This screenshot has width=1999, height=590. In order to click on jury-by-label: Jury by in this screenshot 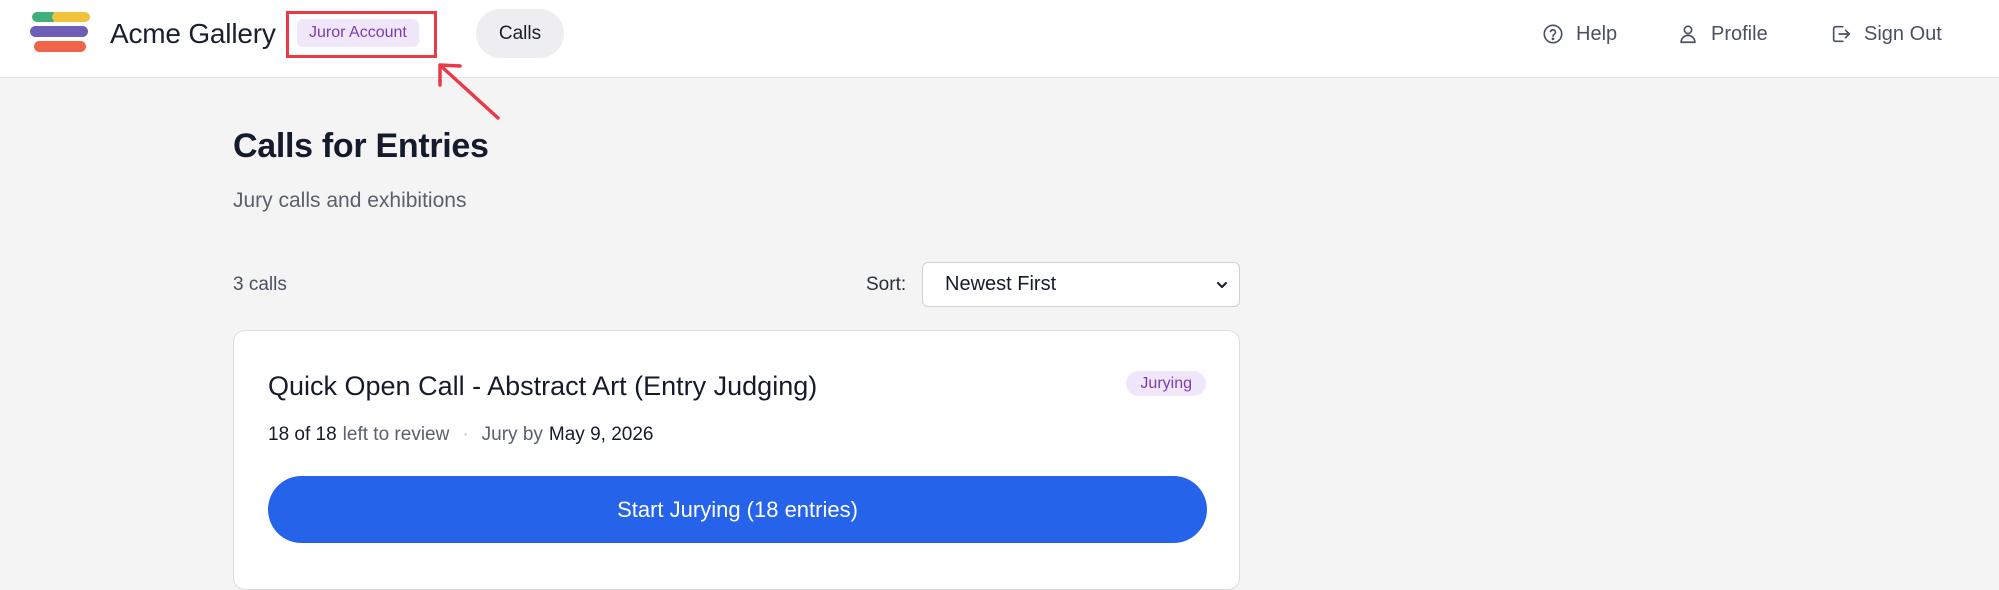, I will do `click(512, 434)`.